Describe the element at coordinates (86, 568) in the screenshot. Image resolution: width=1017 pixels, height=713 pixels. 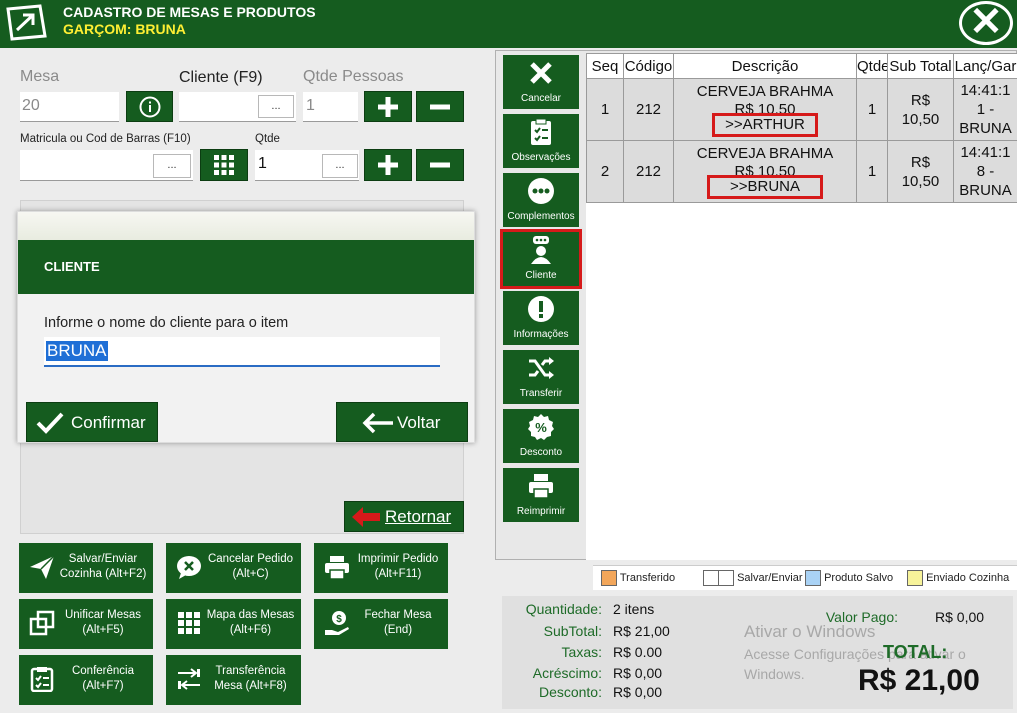
I see `salvar-enviar-button: Salvar/Enviar Cozinha (Alt+F2)` at that location.